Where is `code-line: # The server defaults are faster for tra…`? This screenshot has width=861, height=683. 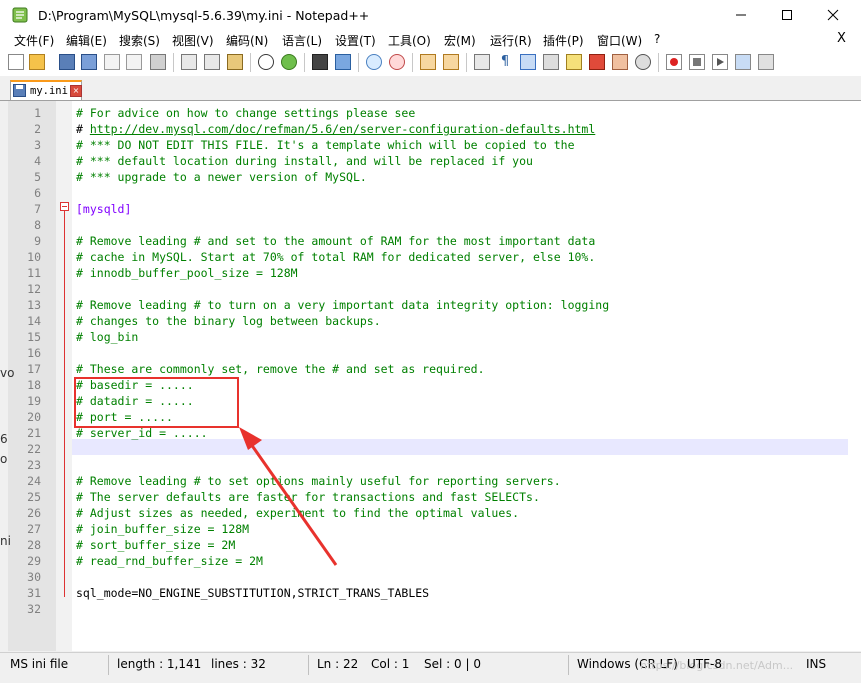 code-line: # The server defaults are faster for tra… is located at coordinates (308, 497).